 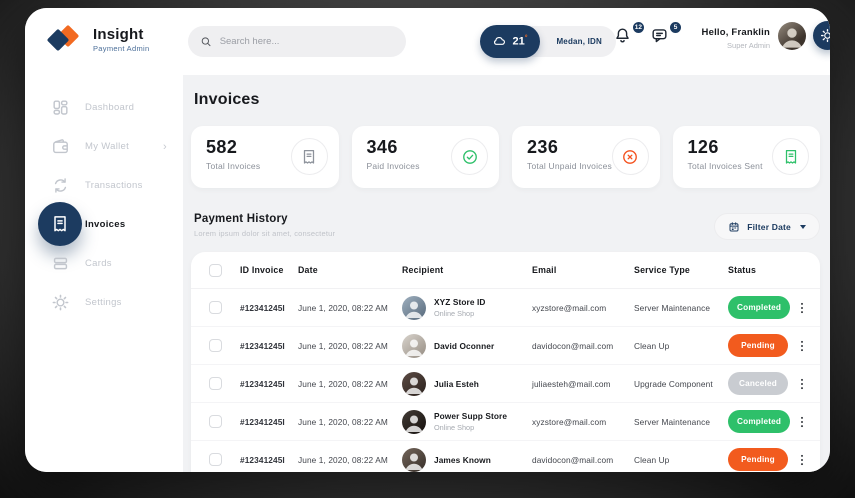 I want to click on sidebar-label: Settings, so click(x=103, y=302).